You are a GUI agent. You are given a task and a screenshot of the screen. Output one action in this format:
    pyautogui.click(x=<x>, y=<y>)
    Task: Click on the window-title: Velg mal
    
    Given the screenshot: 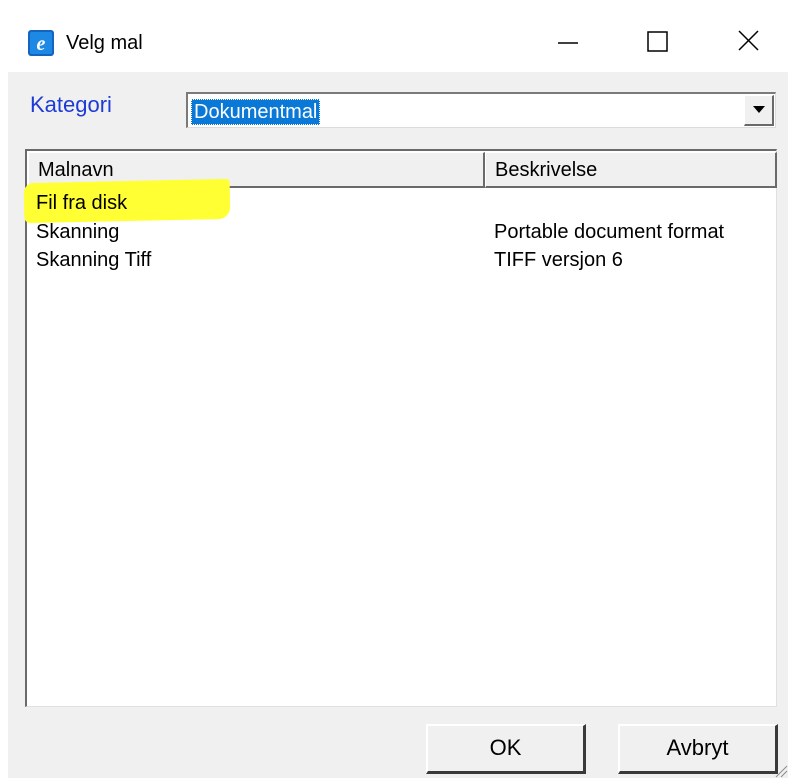 What is the action you would take?
    pyautogui.click(x=104, y=43)
    